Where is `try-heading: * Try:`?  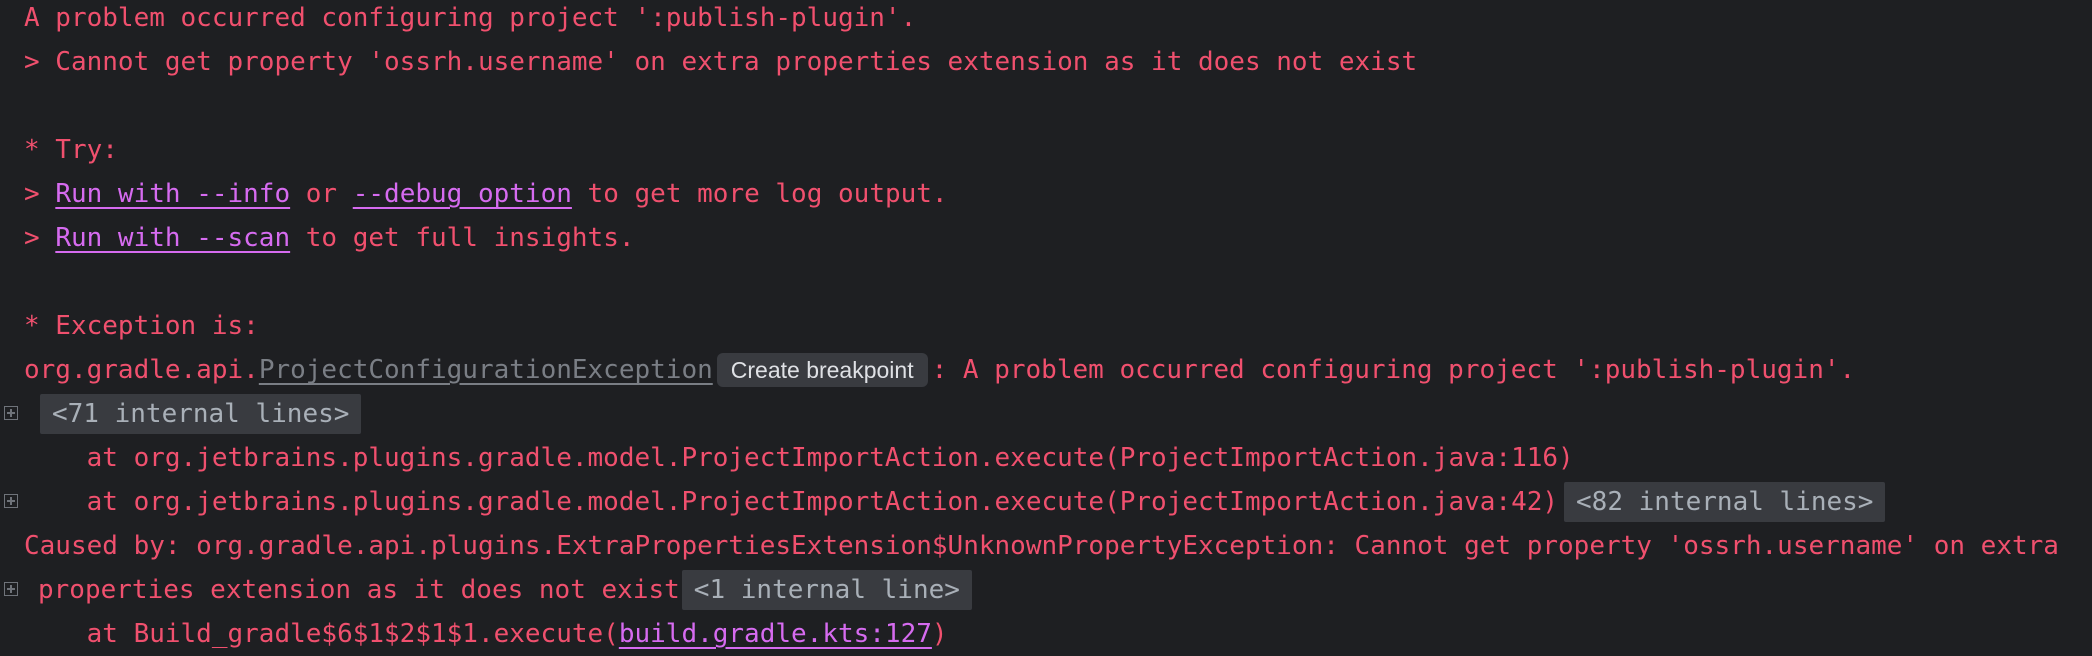
try-heading: * Try: is located at coordinates (71, 150).